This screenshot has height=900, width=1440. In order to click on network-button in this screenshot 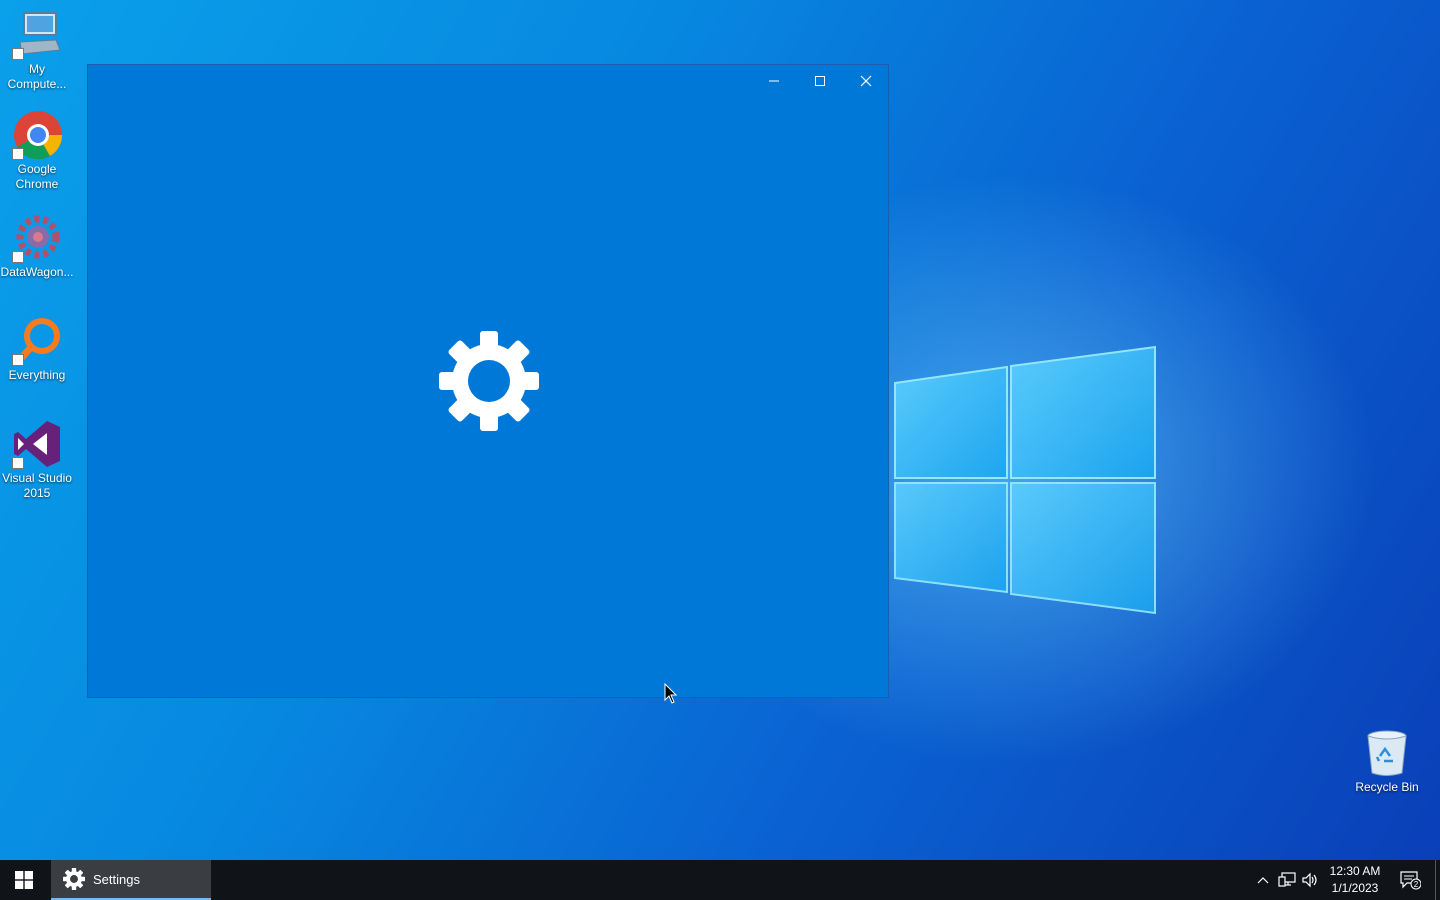, I will do `click(1287, 880)`.